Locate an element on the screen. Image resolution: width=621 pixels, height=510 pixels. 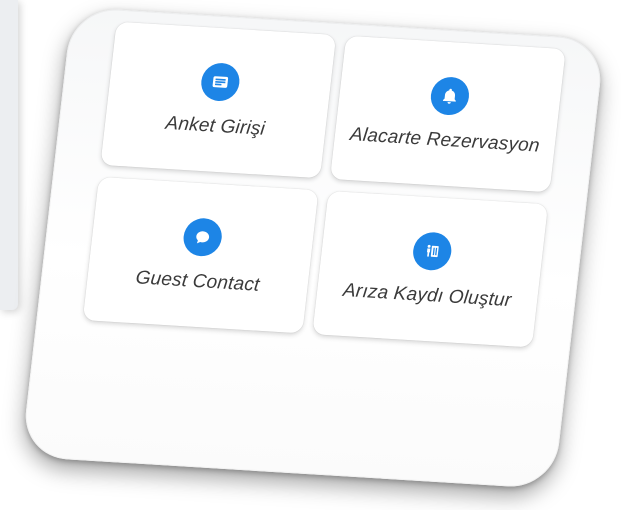
survey-form-icon is located at coordinates (220, 81).